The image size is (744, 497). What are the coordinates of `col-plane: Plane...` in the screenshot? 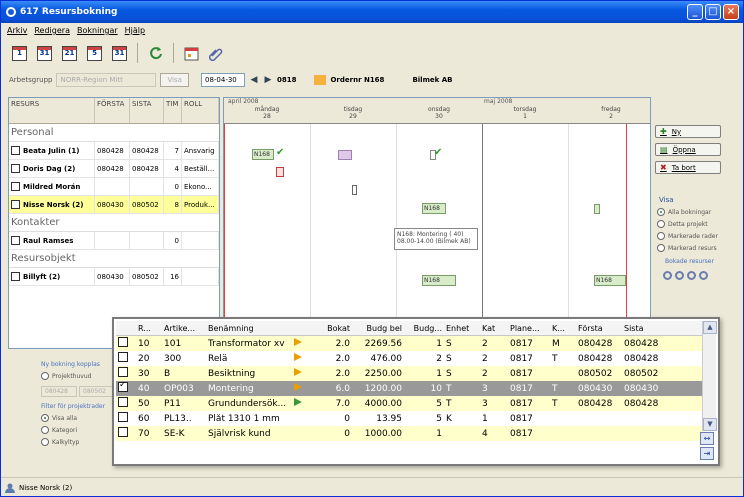 It's located at (529, 328).